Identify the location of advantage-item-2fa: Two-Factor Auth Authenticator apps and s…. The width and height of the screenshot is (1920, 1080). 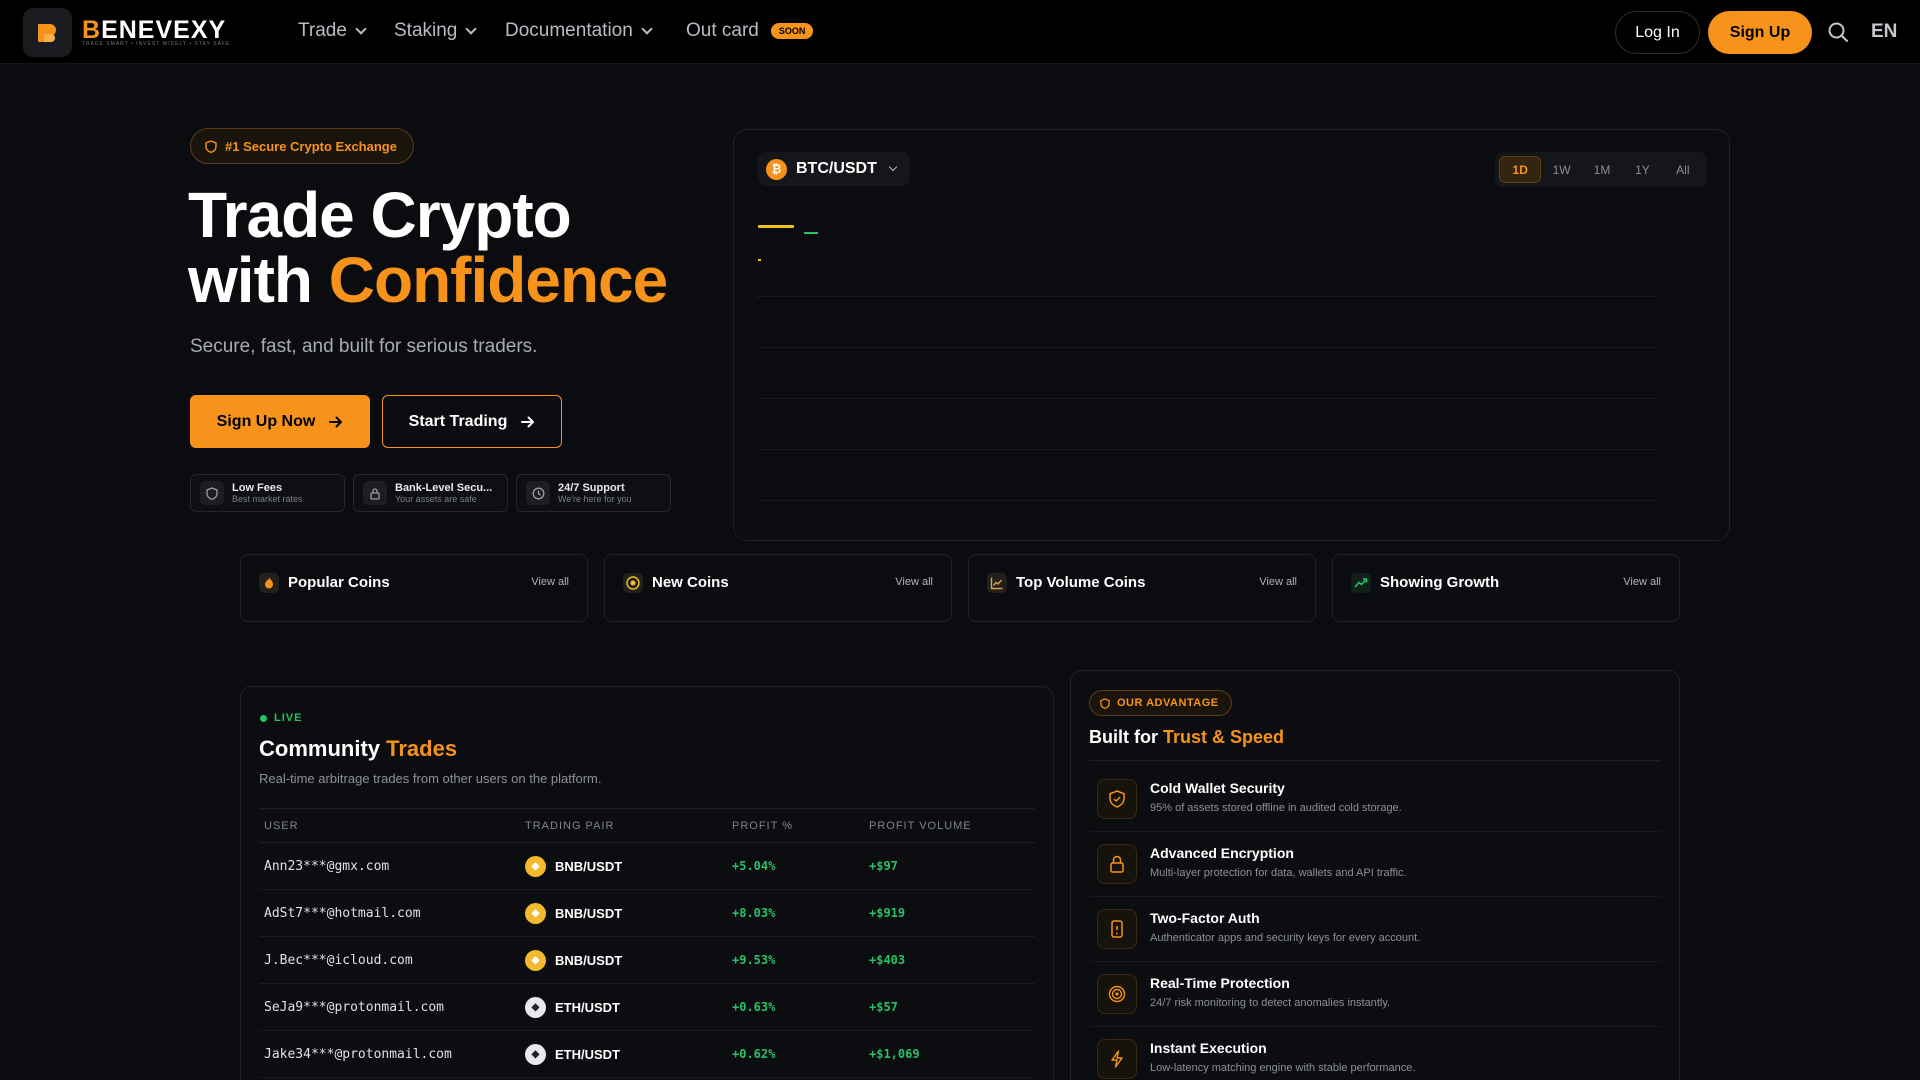
(1375, 929).